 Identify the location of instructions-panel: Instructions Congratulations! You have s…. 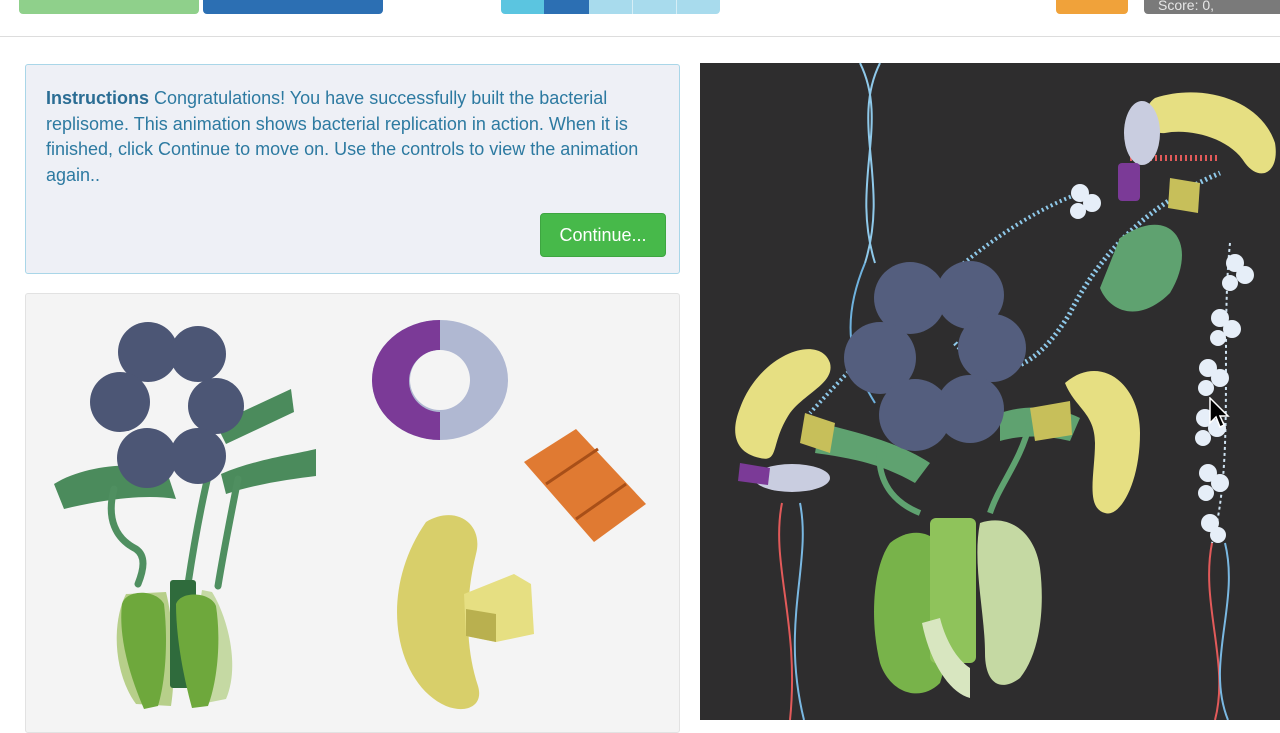
(352, 169).